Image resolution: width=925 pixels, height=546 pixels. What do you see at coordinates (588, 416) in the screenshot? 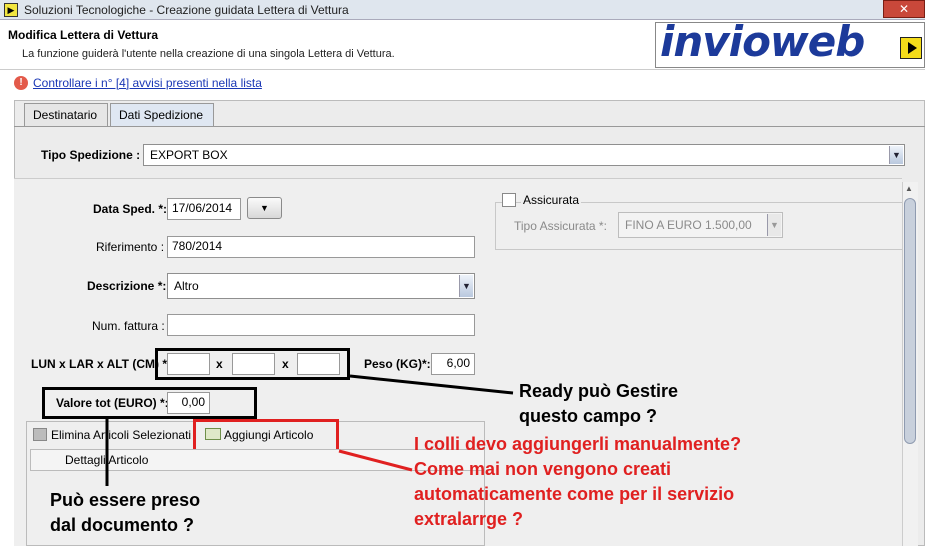
I see `note-ready-line-2: questo campo ?` at bounding box center [588, 416].